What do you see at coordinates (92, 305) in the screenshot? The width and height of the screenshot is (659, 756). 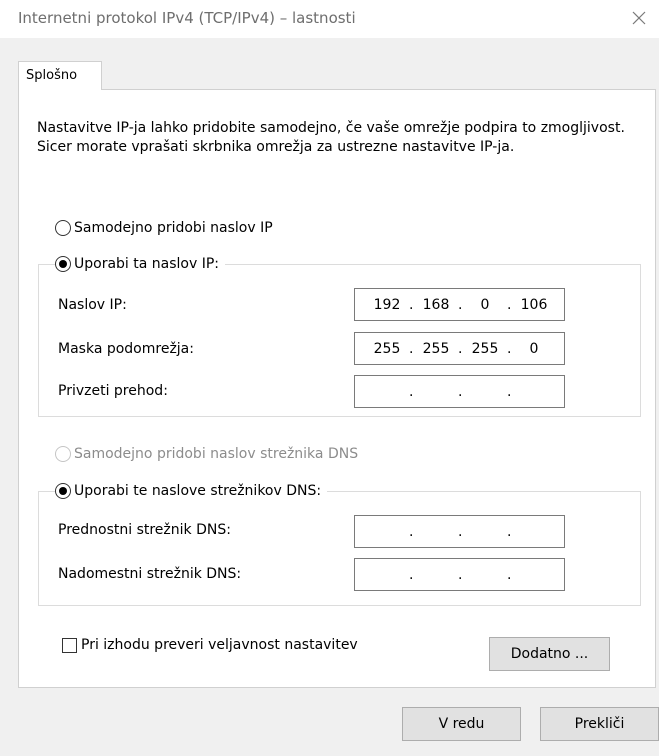 I see `ip-address-label: Naslov IP:` at bounding box center [92, 305].